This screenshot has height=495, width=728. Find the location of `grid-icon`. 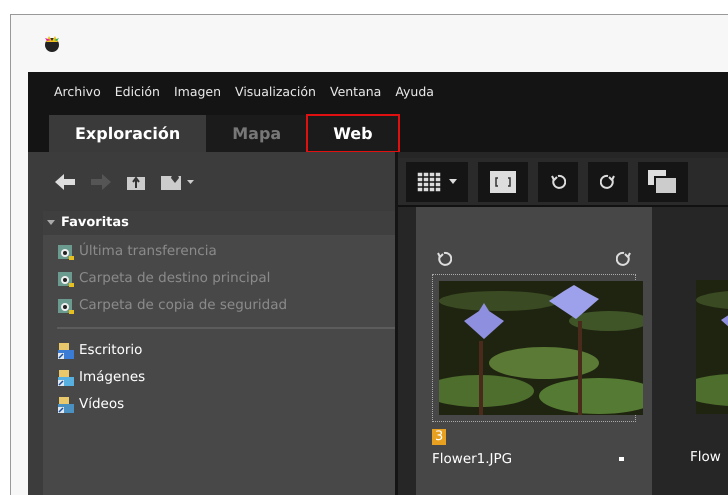

grid-icon is located at coordinates (429, 182).